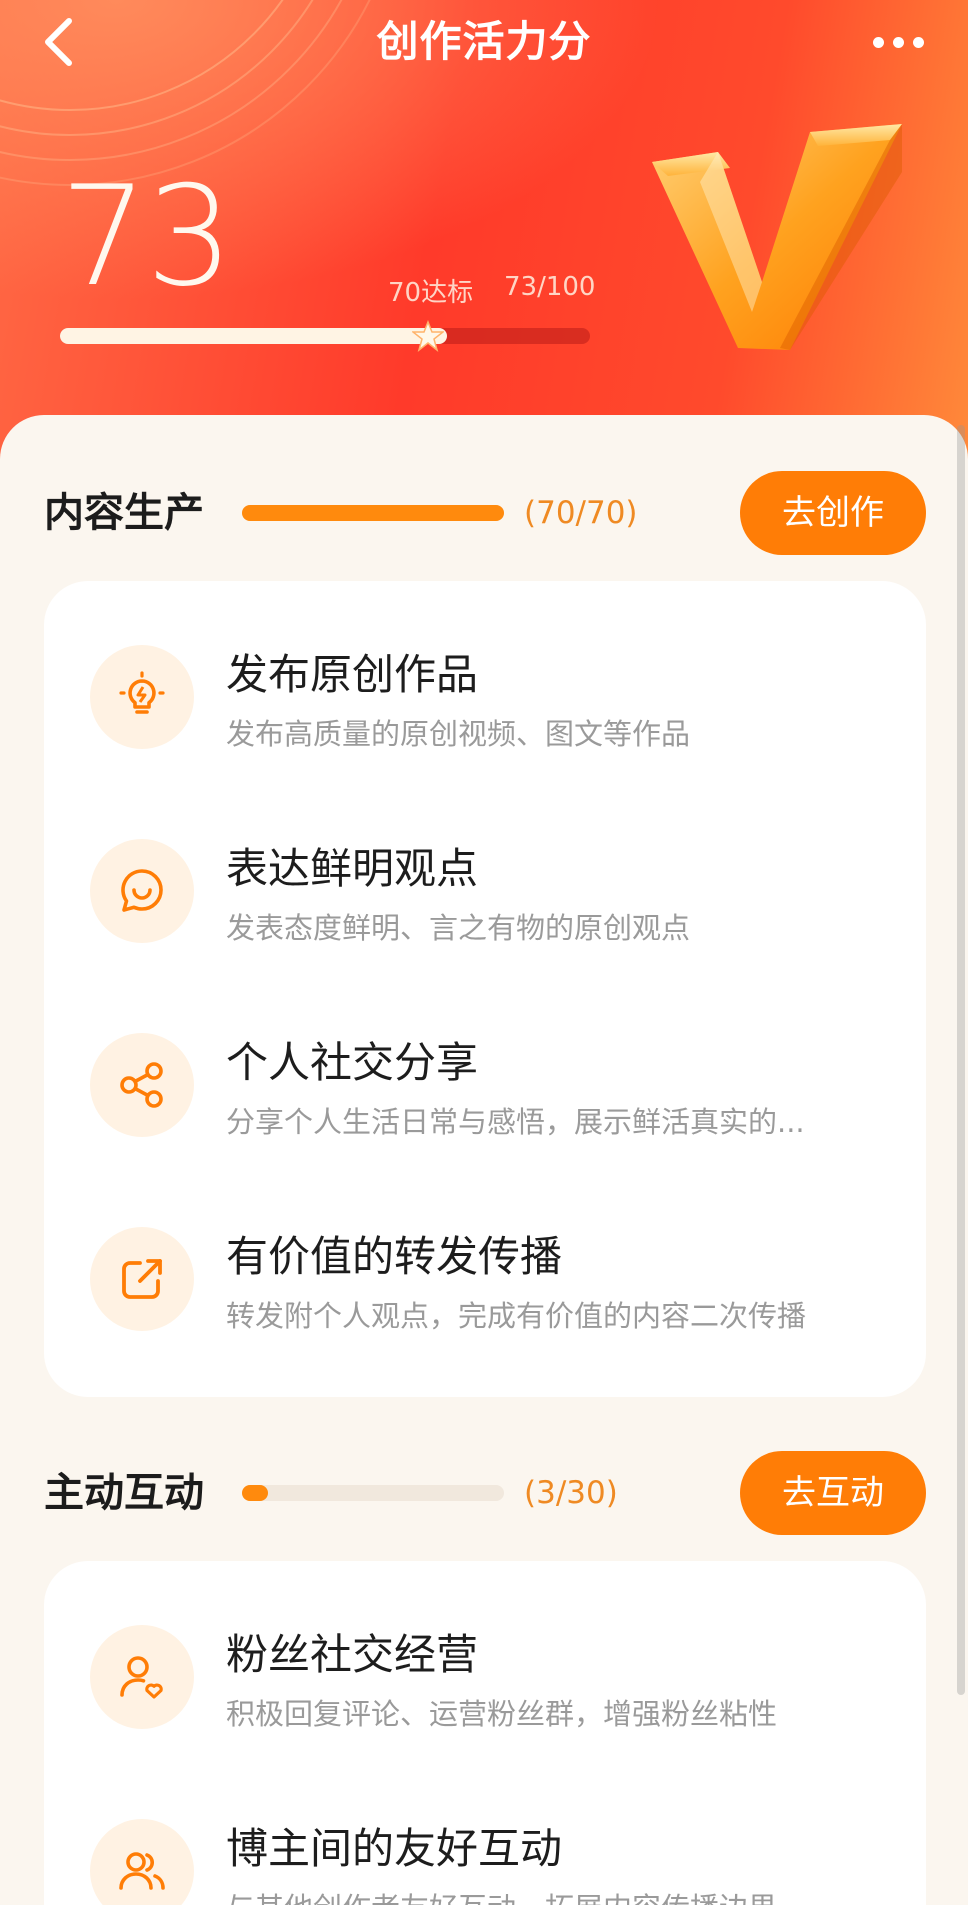 The height and width of the screenshot is (1905, 968). I want to click on more-button, so click(898, 42).